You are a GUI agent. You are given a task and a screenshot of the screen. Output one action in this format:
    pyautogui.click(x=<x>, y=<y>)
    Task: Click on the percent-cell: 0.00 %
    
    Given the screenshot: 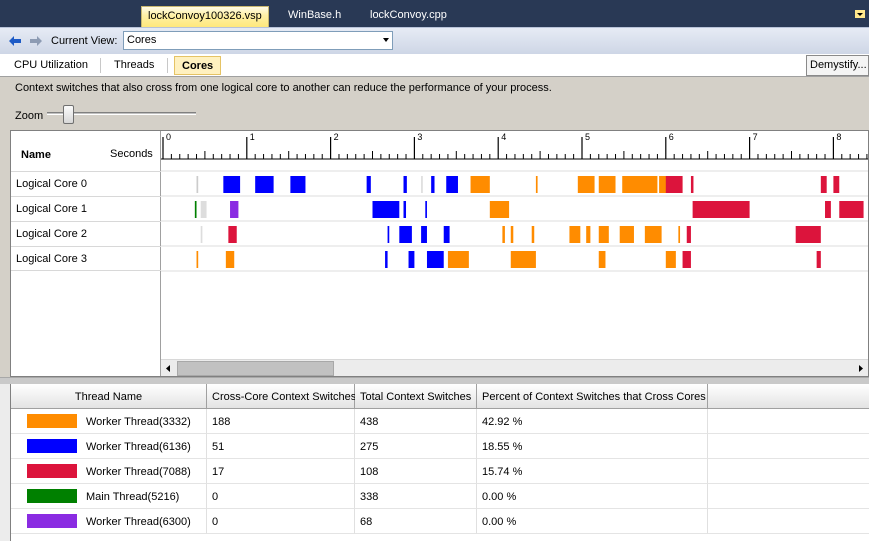 What is the action you would take?
    pyautogui.click(x=592, y=496)
    